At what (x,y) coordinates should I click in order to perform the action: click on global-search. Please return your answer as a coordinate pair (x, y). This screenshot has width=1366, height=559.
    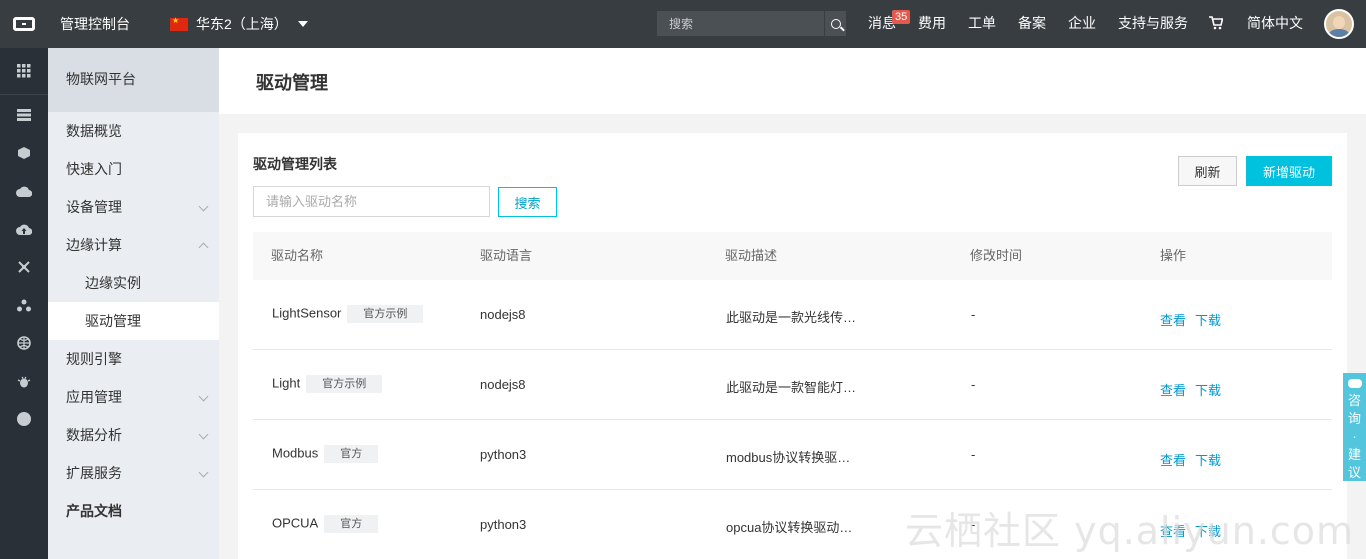
    Looking at the image, I should click on (751, 23).